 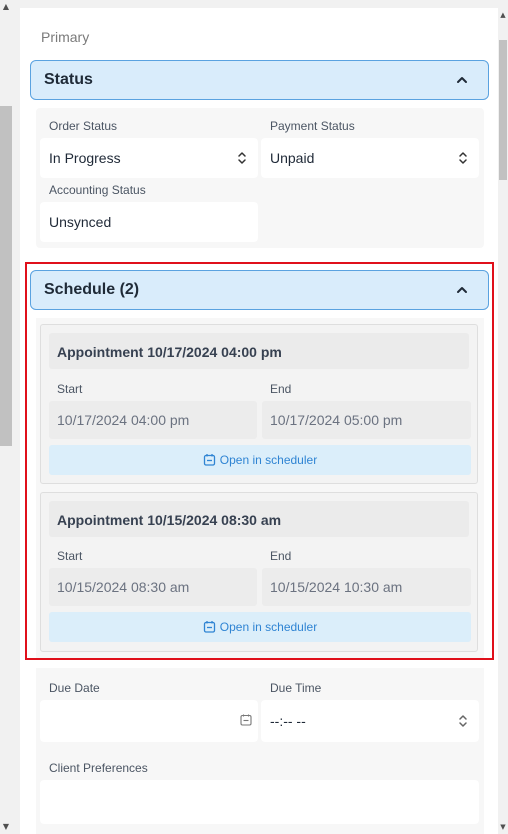 I want to click on appointment-title: Appointment 10/15/2024 08:30 am, so click(x=169, y=520).